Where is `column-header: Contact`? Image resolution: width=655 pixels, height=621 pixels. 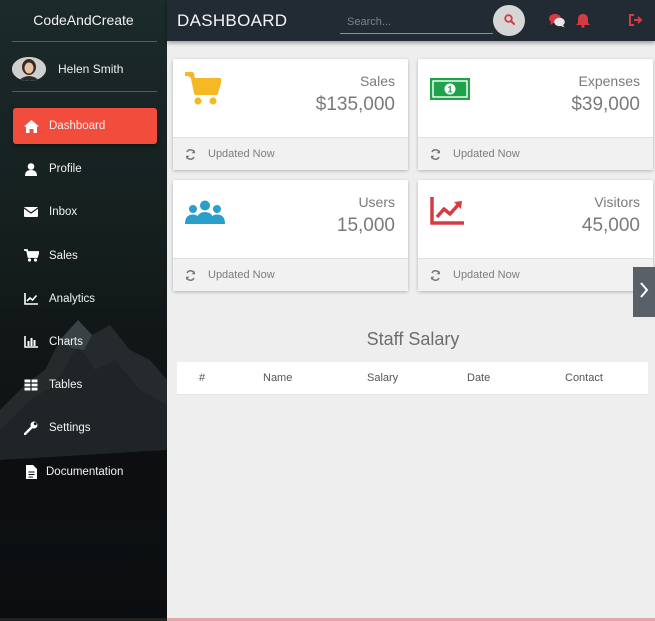 column-header: Contact is located at coordinates (584, 378).